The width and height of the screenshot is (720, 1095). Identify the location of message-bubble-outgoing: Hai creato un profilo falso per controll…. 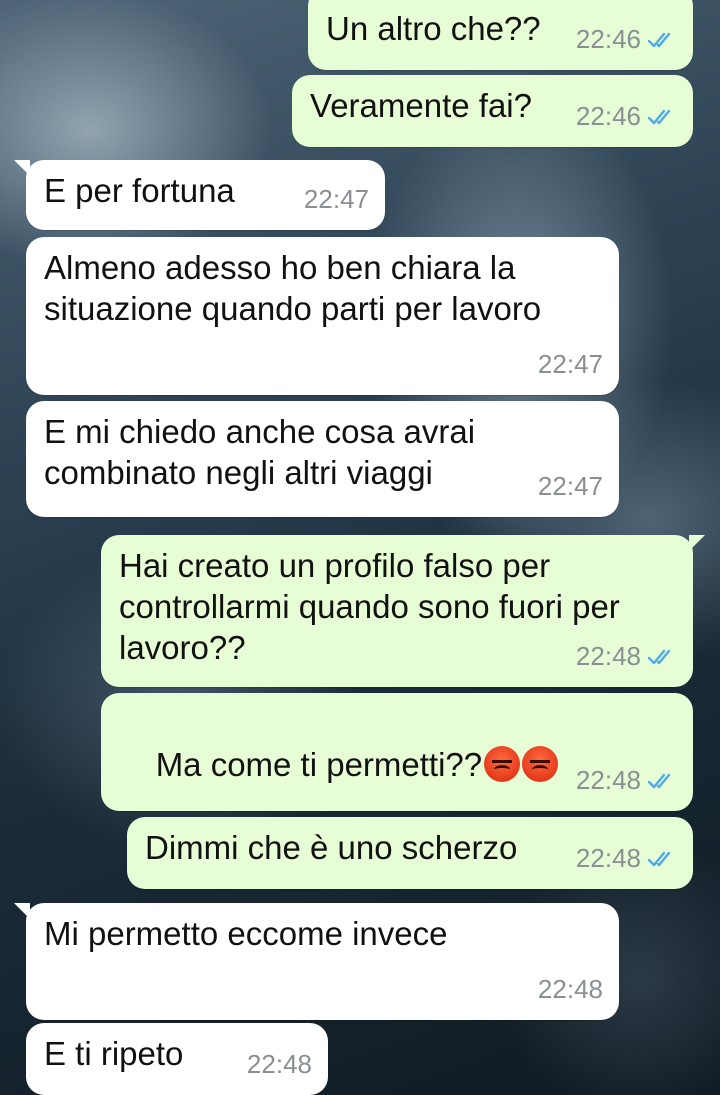
(403, 611).